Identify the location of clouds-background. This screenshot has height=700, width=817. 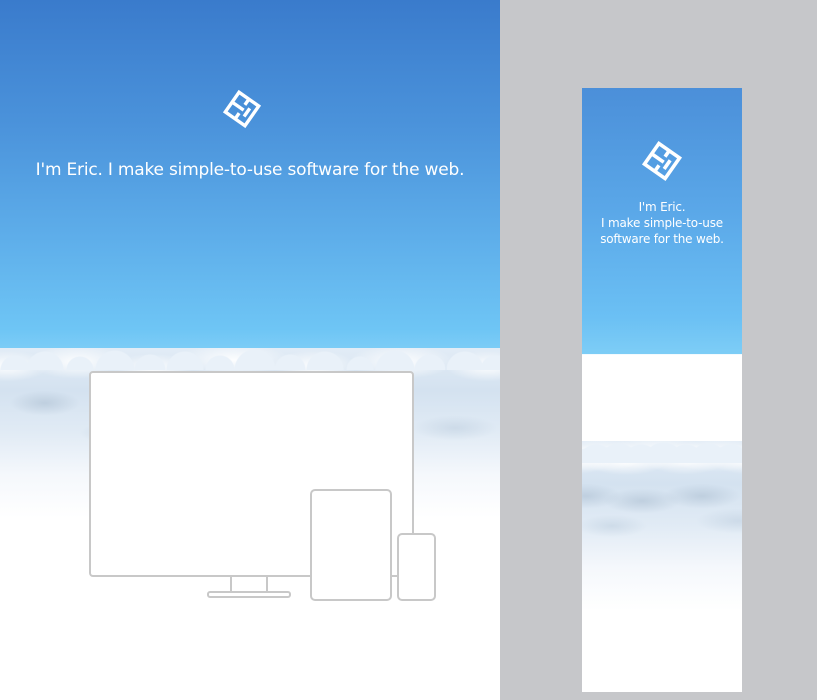
(662, 518).